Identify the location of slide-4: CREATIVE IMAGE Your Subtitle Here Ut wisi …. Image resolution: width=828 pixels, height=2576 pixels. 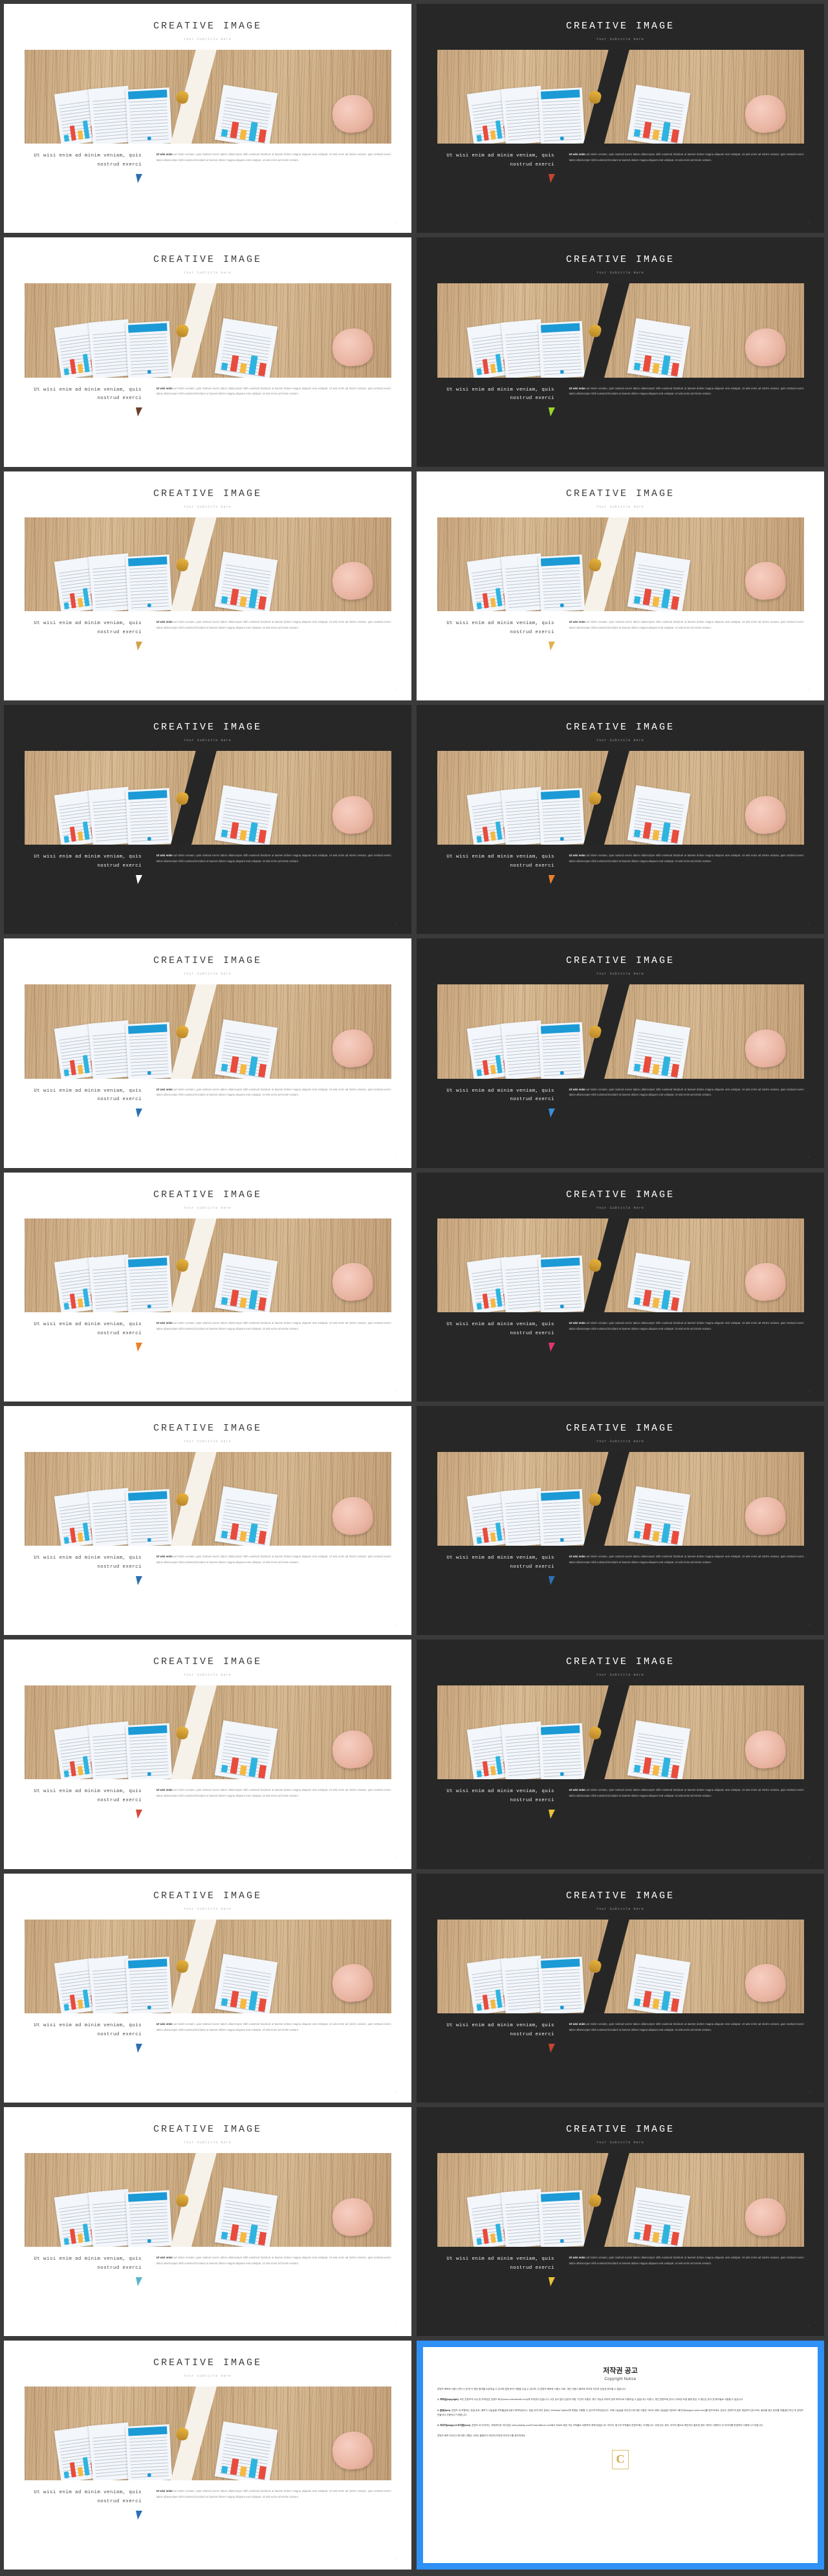
(620, 352).